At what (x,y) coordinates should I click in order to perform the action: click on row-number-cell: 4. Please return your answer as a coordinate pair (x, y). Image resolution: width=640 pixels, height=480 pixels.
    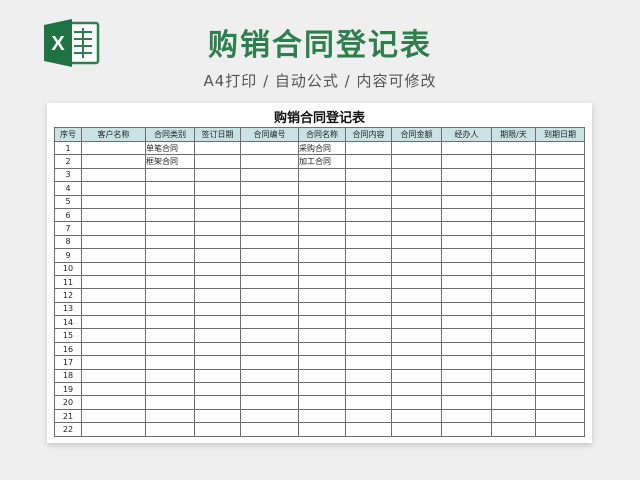
    Looking at the image, I should click on (68, 188).